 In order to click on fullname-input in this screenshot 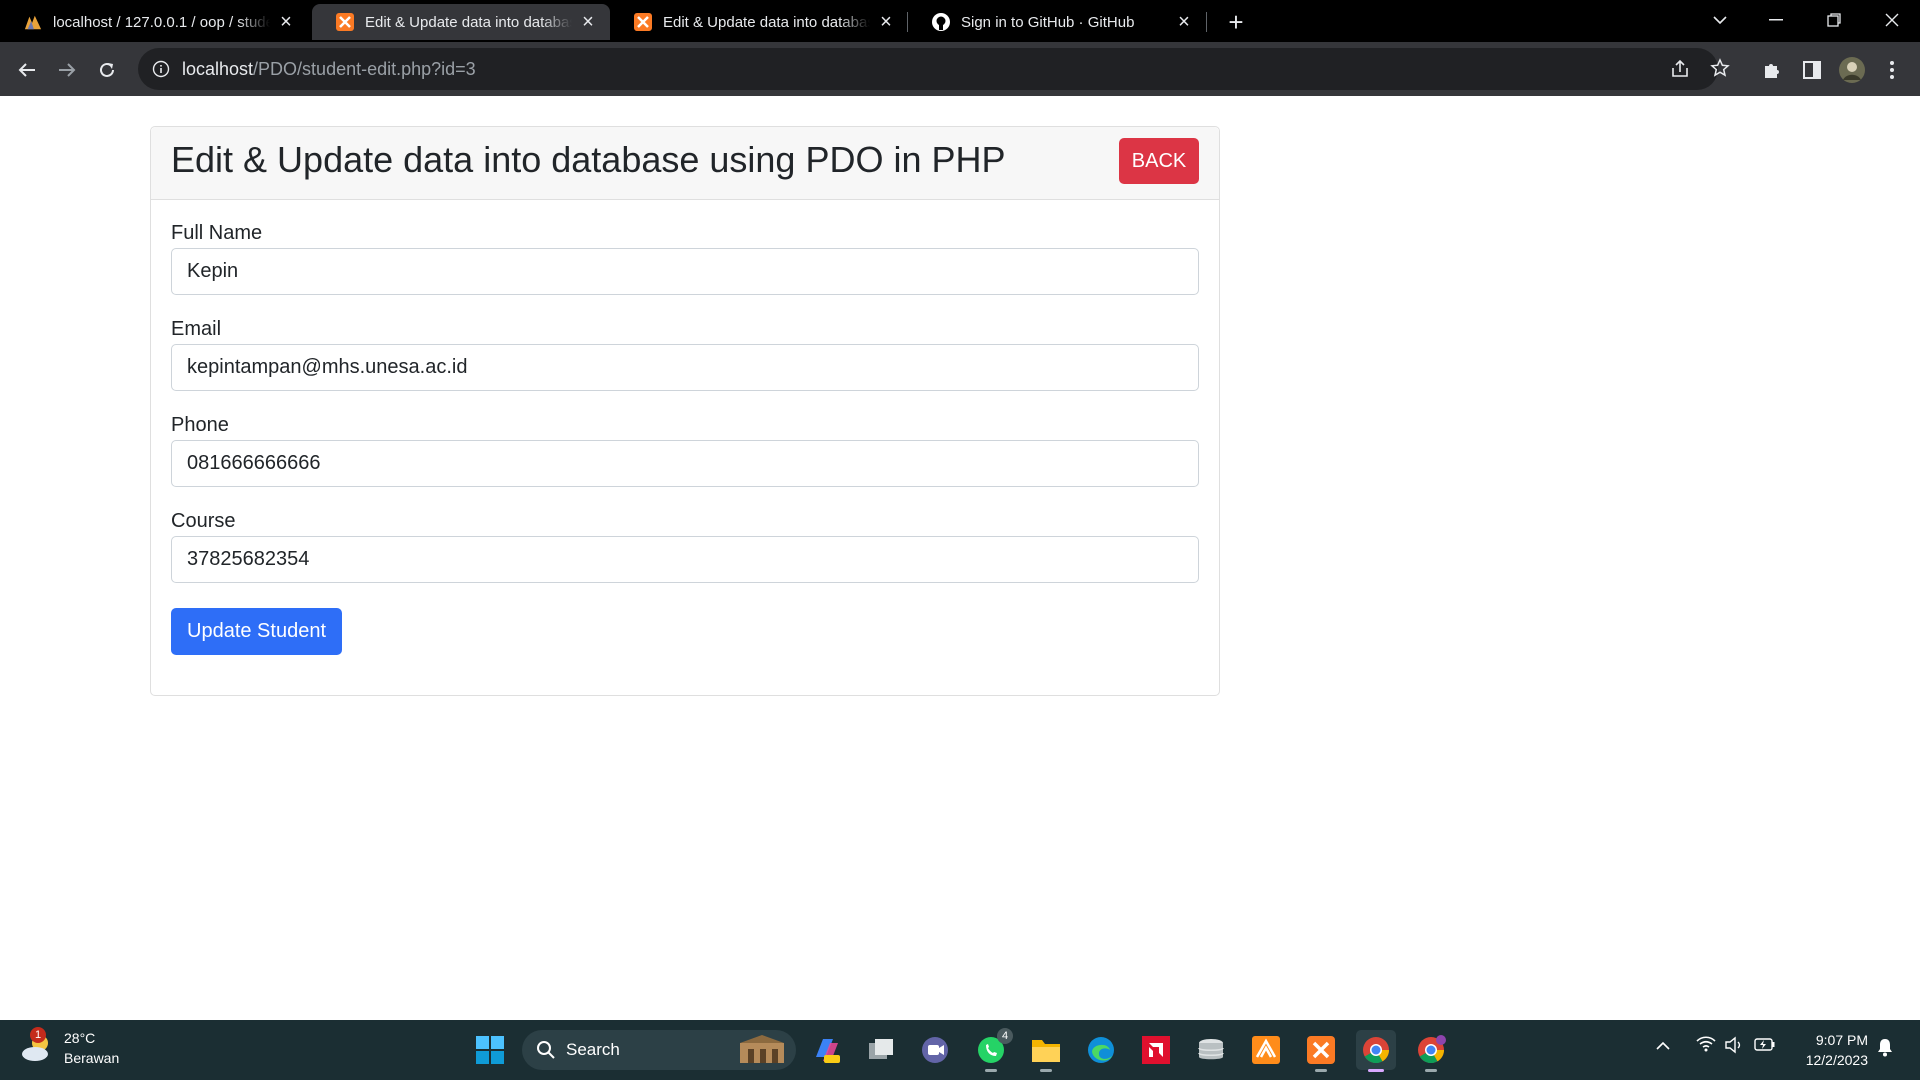, I will do `click(685, 271)`.